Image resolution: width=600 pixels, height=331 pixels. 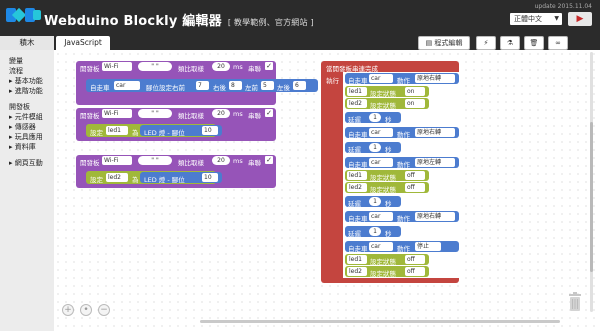 I want to click on vertical-scroll-thumb, so click(x=591, y=197).